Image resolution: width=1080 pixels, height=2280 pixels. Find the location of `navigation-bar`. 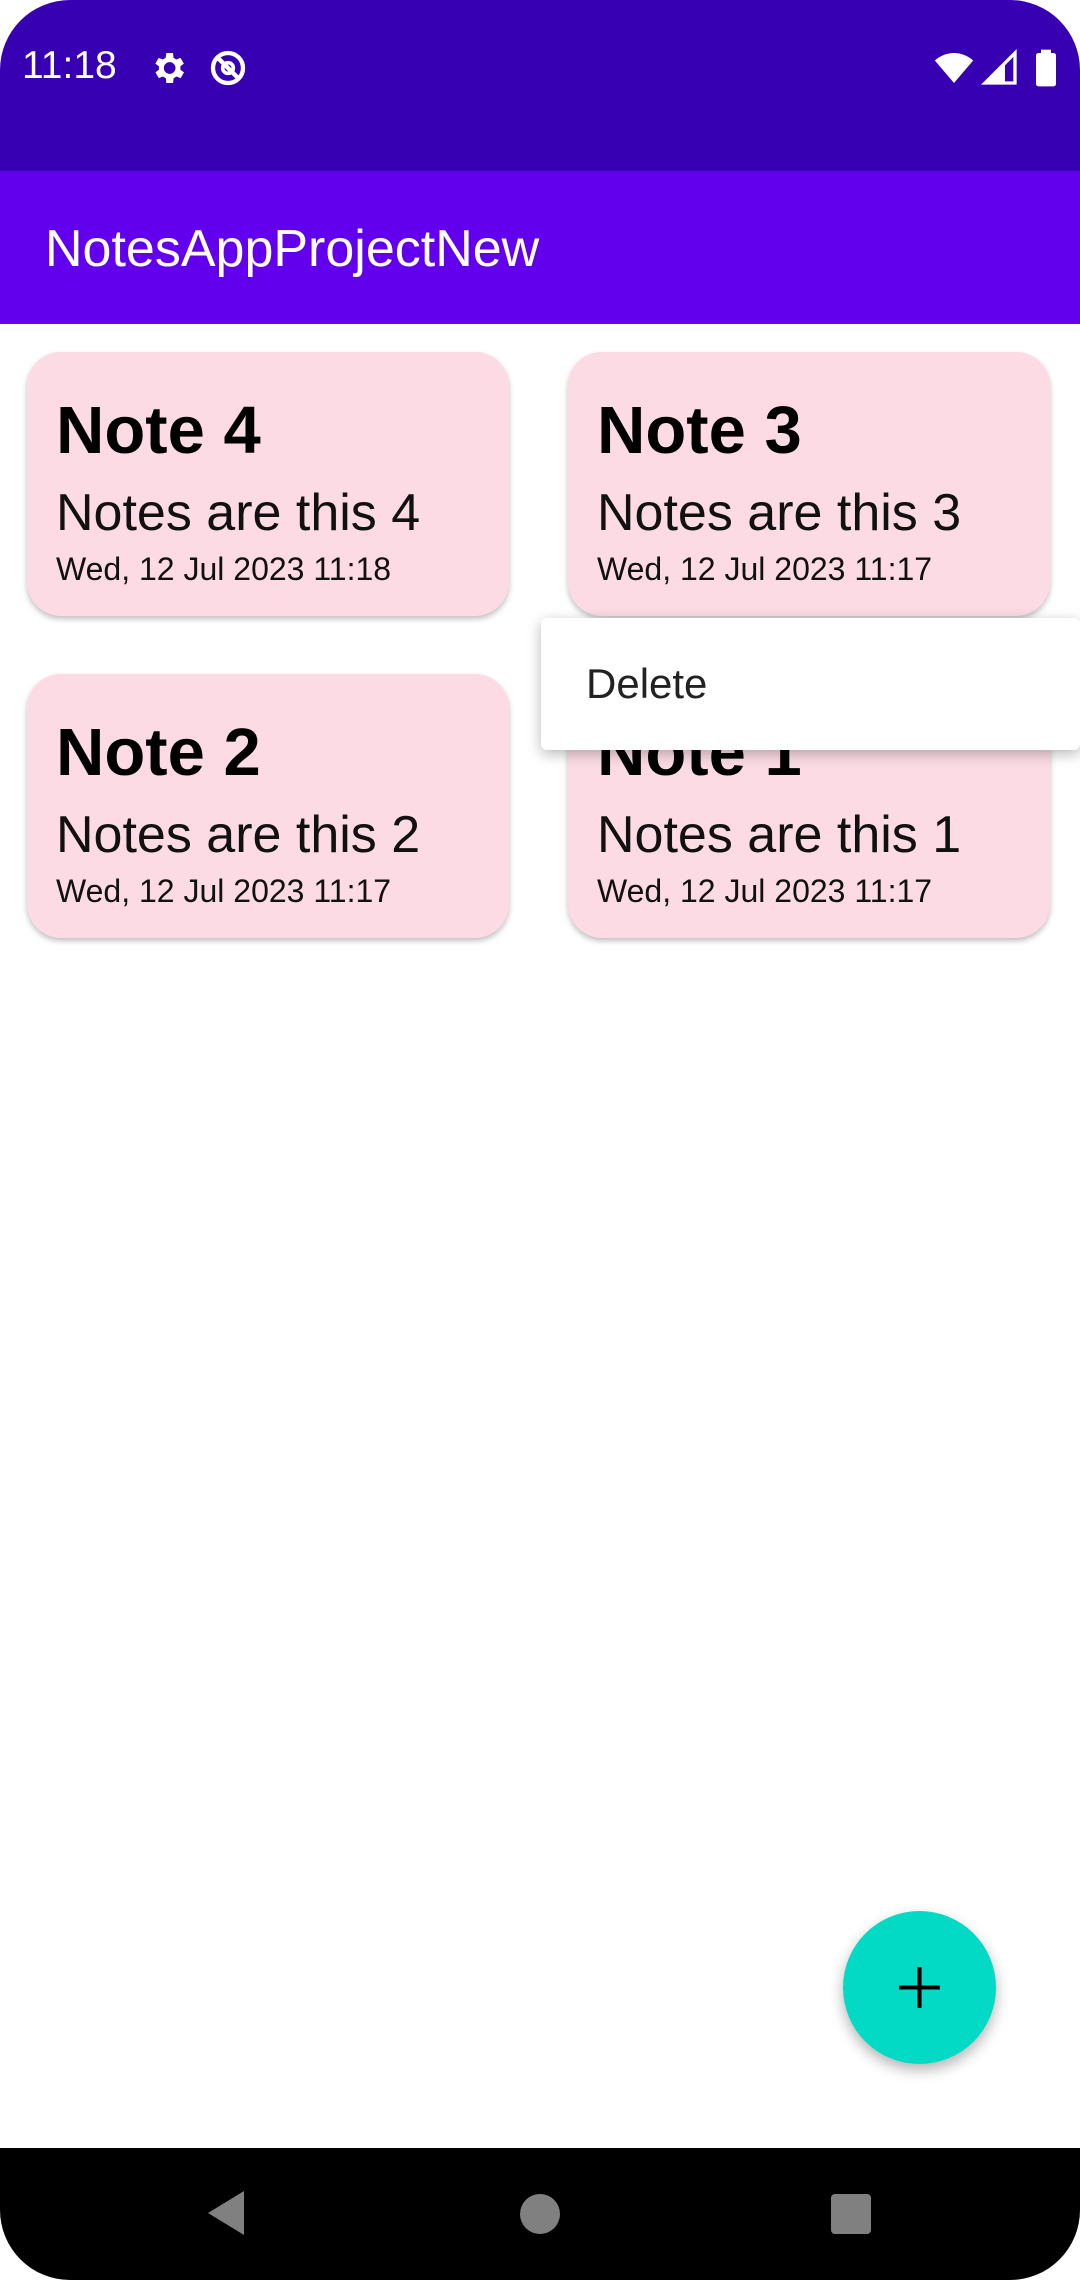

navigation-bar is located at coordinates (540, 2214).